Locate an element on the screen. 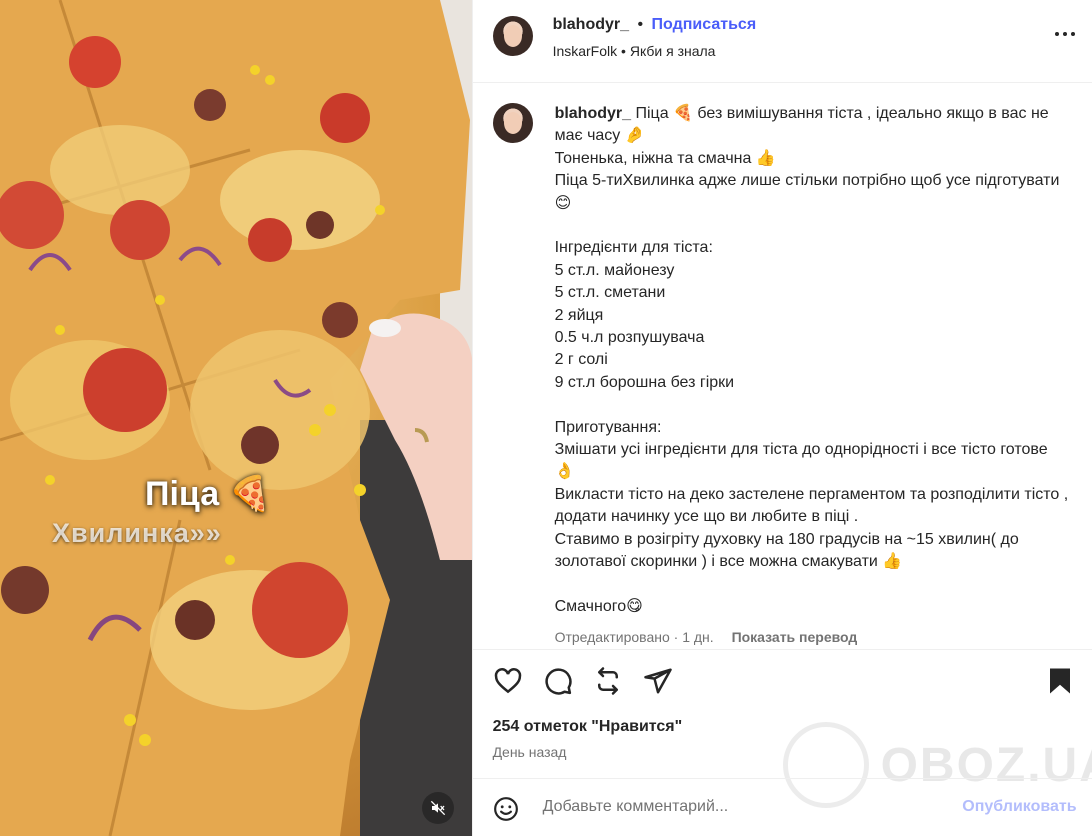  heart-icon is located at coordinates (508, 681).